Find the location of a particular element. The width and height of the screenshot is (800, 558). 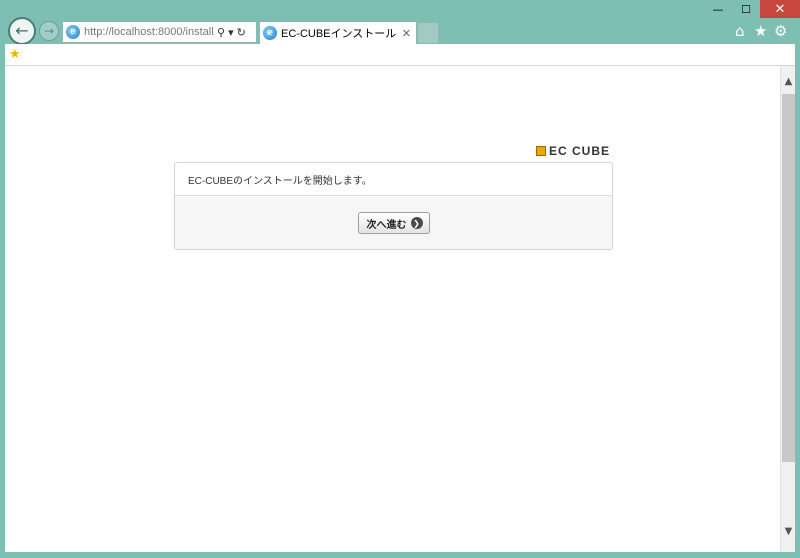

refresh-icon: ↻ is located at coordinates (241, 32).